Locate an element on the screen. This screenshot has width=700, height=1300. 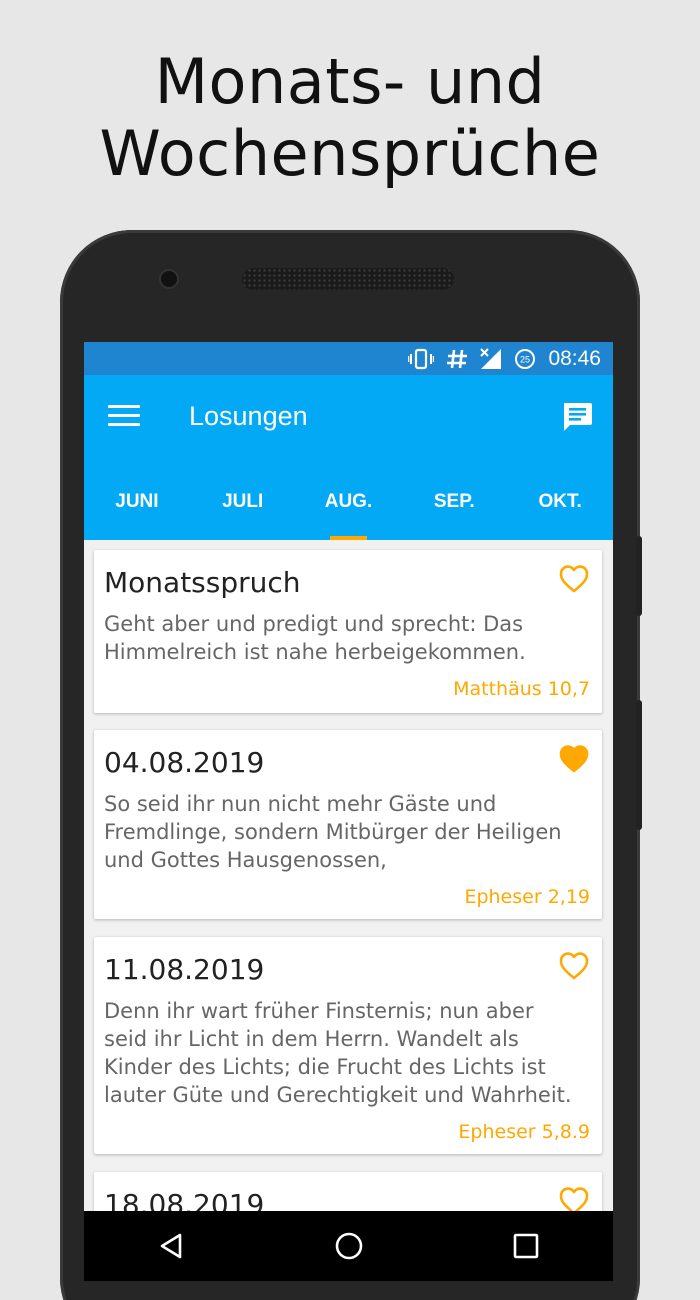
tab-okt: OKT. is located at coordinates (560, 512).